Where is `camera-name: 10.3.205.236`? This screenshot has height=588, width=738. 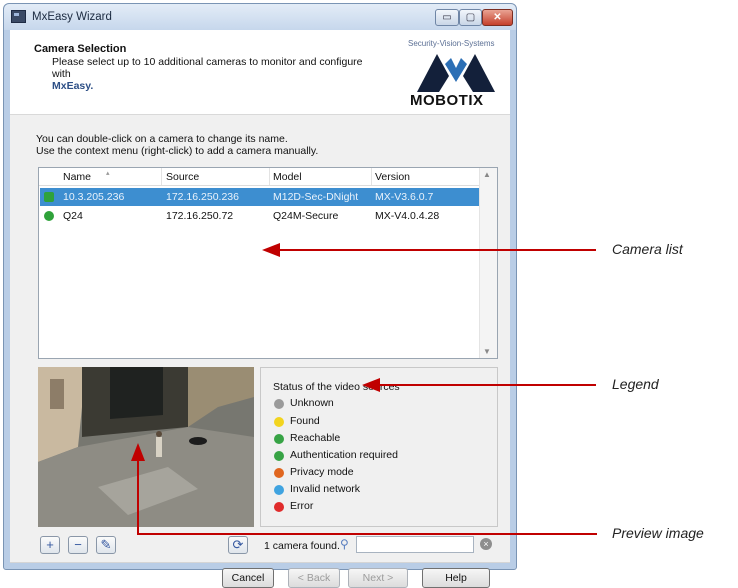
camera-name: 10.3.205.236 is located at coordinates (94, 197).